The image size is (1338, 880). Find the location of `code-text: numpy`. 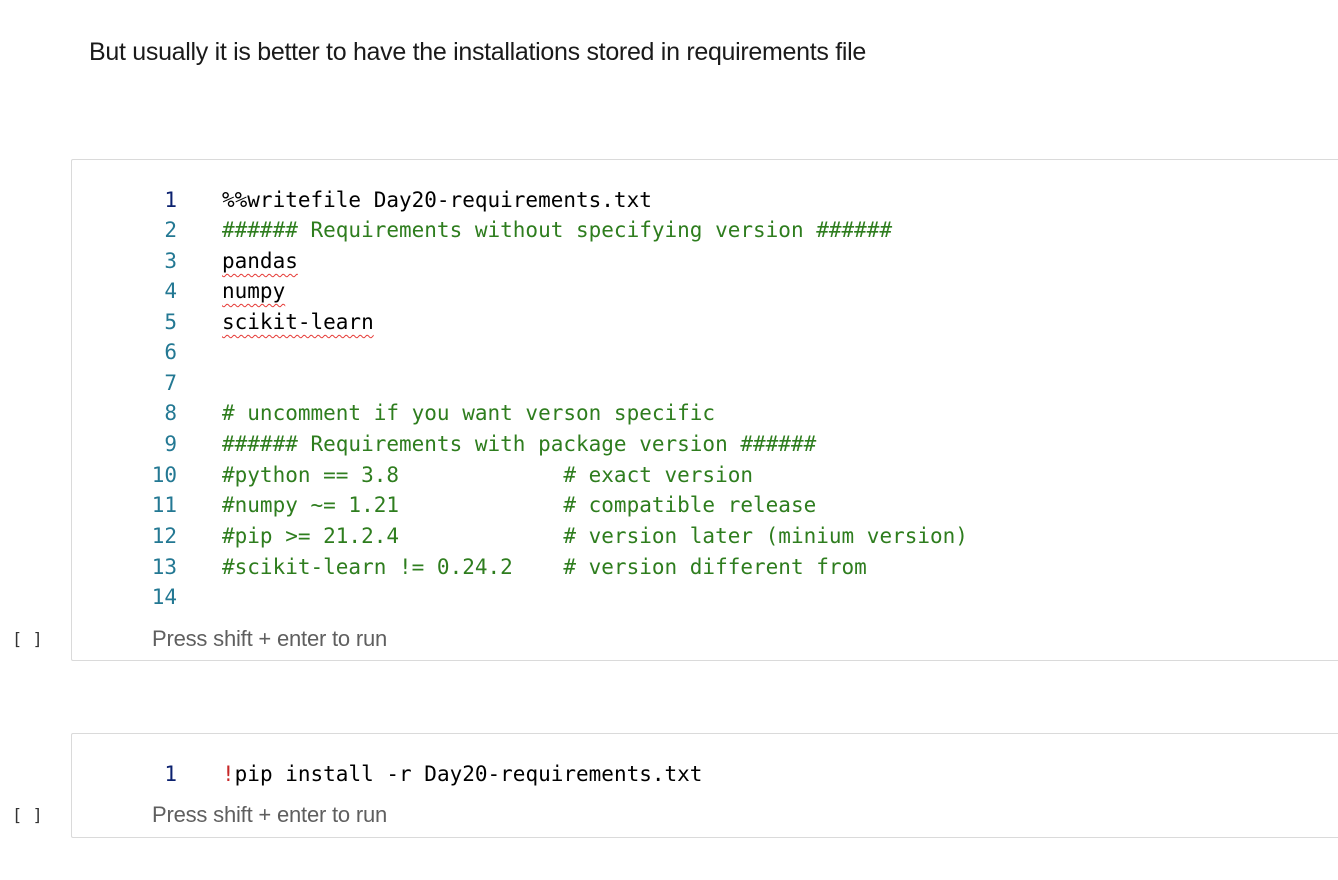

code-text: numpy is located at coordinates (253, 291).